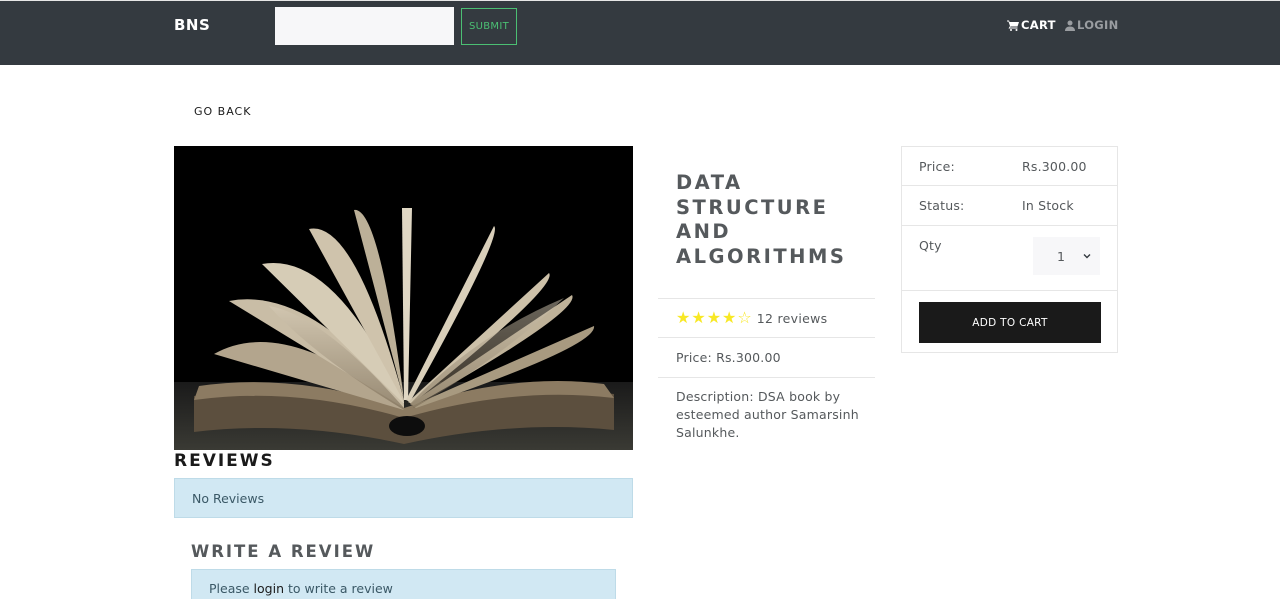 Image resolution: width=1280 pixels, height=599 pixels. Describe the element at coordinates (1048, 205) in the screenshot. I see `status-value: In Stock` at that location.